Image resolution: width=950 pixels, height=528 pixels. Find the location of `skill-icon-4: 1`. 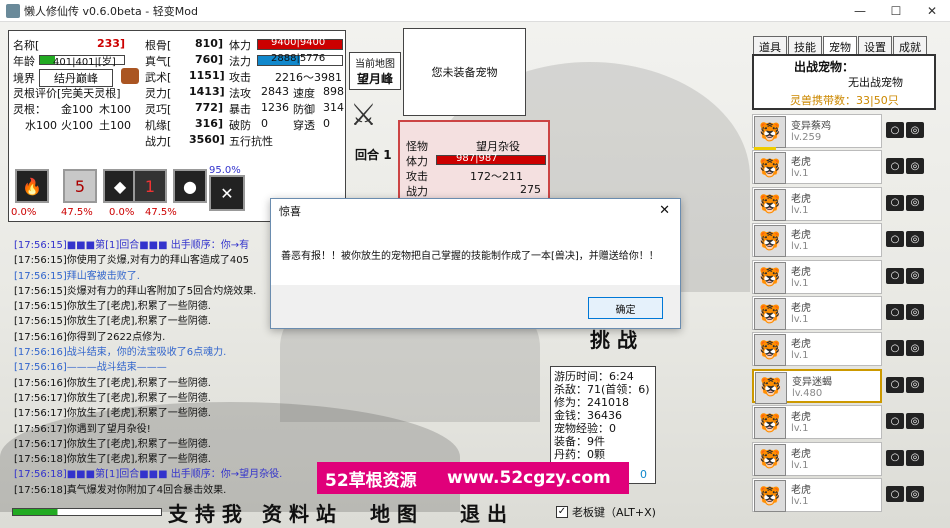

skill-icon-4: 1 is located at coordinates (150, 186).